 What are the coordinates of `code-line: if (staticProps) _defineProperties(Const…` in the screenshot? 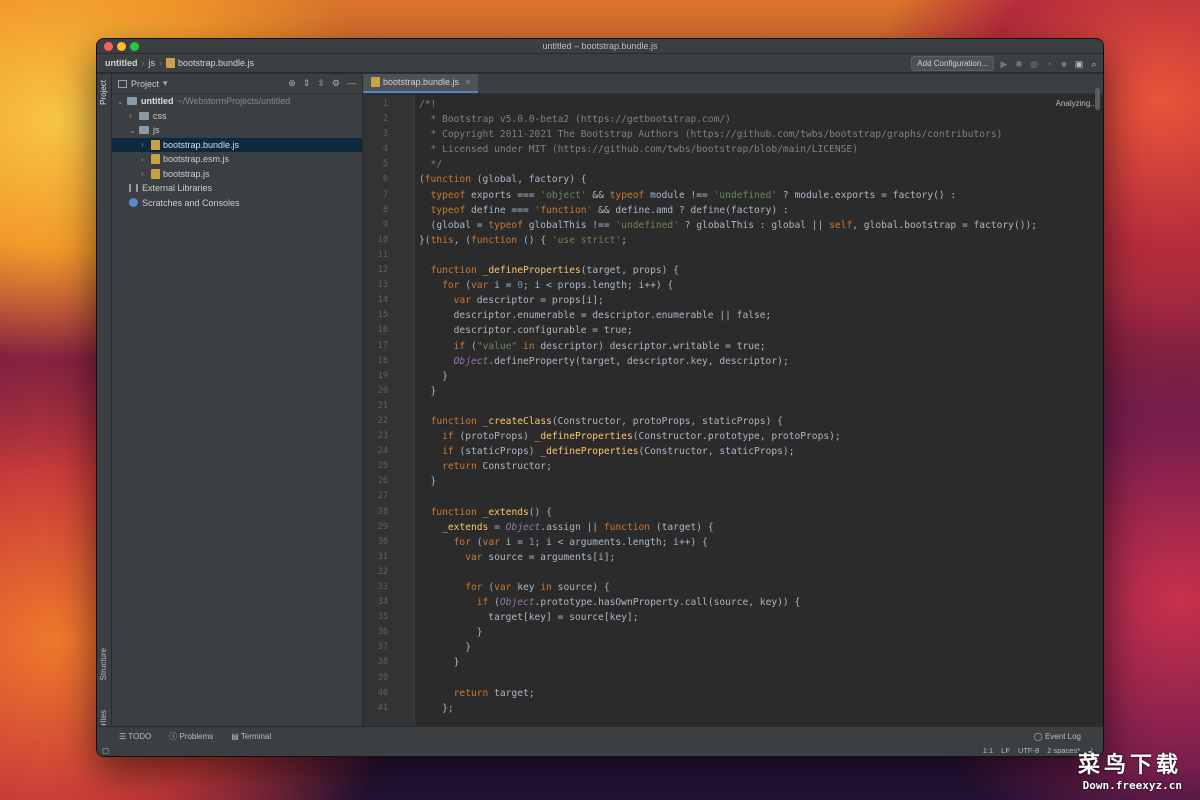 It's located at (761, 451).